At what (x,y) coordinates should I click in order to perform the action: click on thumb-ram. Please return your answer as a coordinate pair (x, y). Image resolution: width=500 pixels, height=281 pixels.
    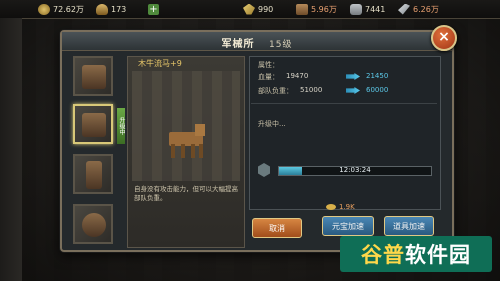
    Looking at the image, I should click on (93, 224).